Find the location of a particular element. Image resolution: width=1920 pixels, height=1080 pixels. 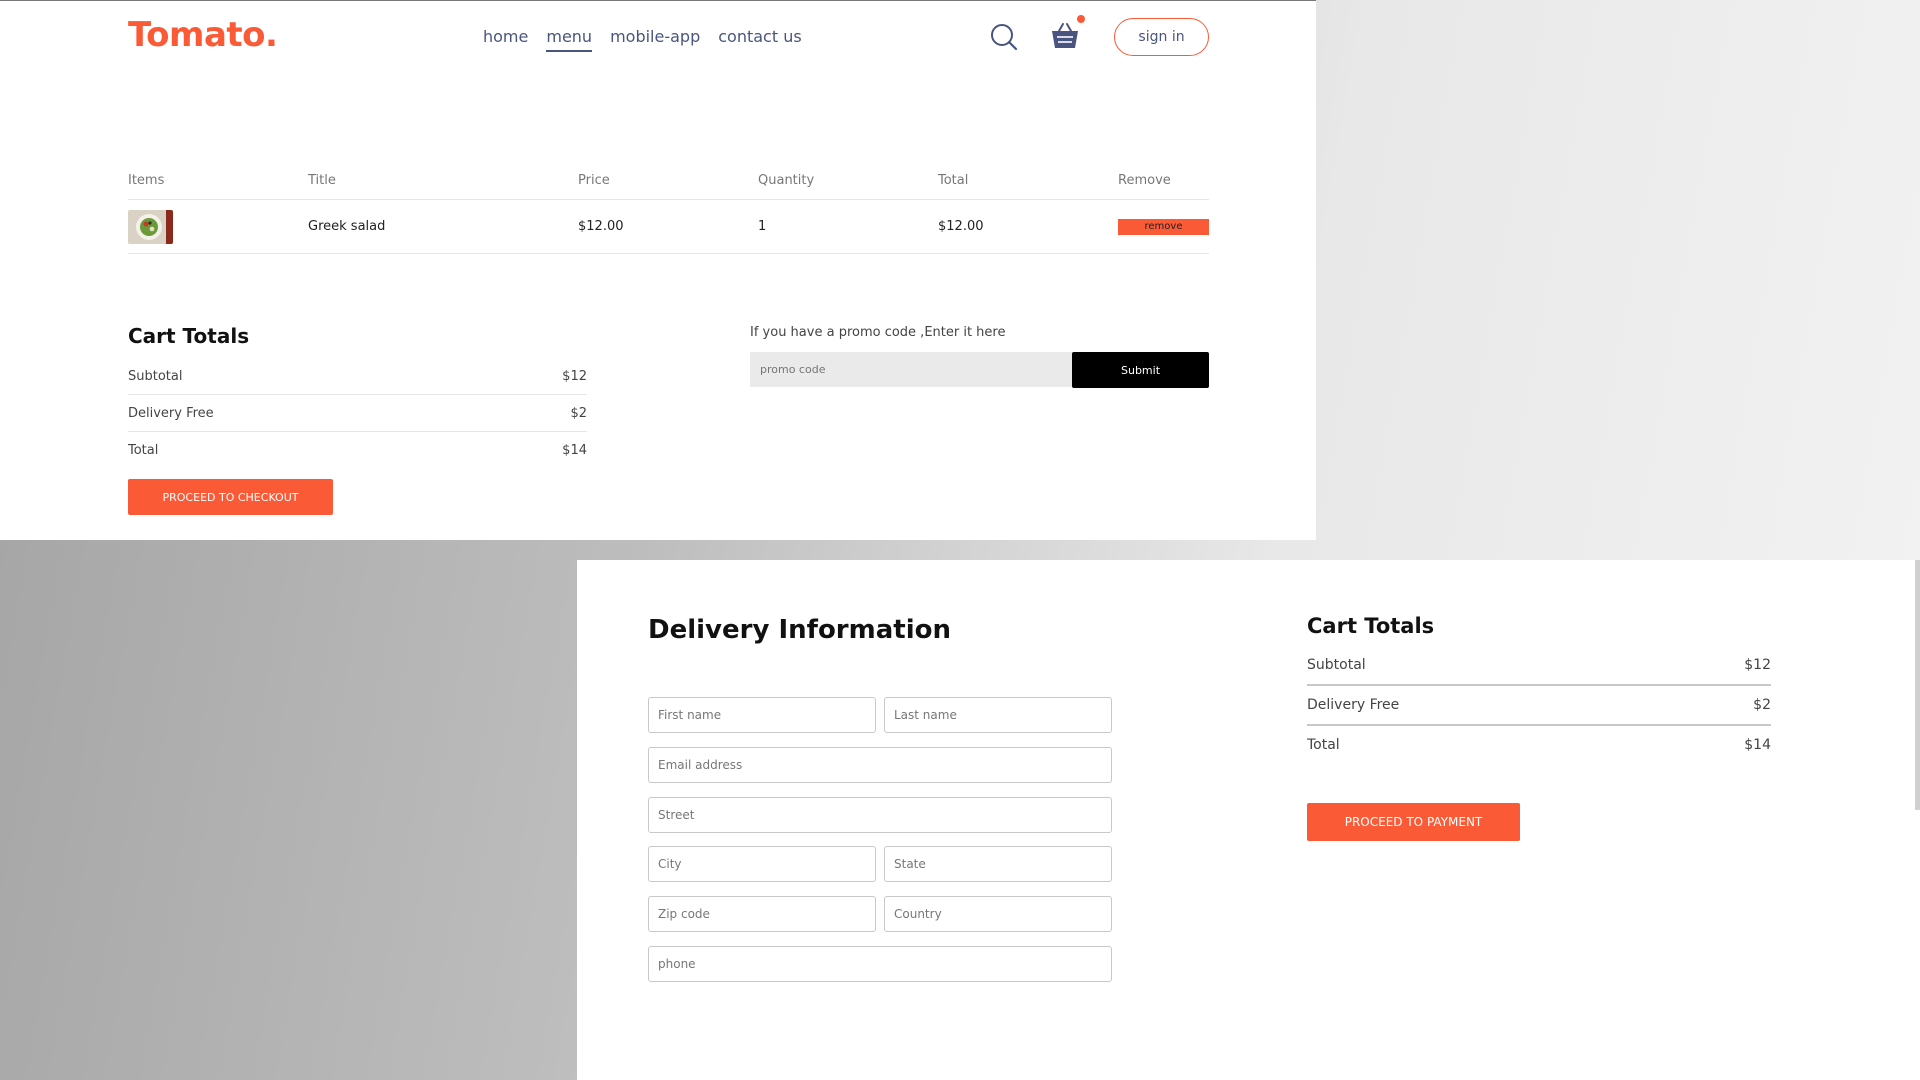

delivery-fee-value: $2 is located at coordinates (578, 413).